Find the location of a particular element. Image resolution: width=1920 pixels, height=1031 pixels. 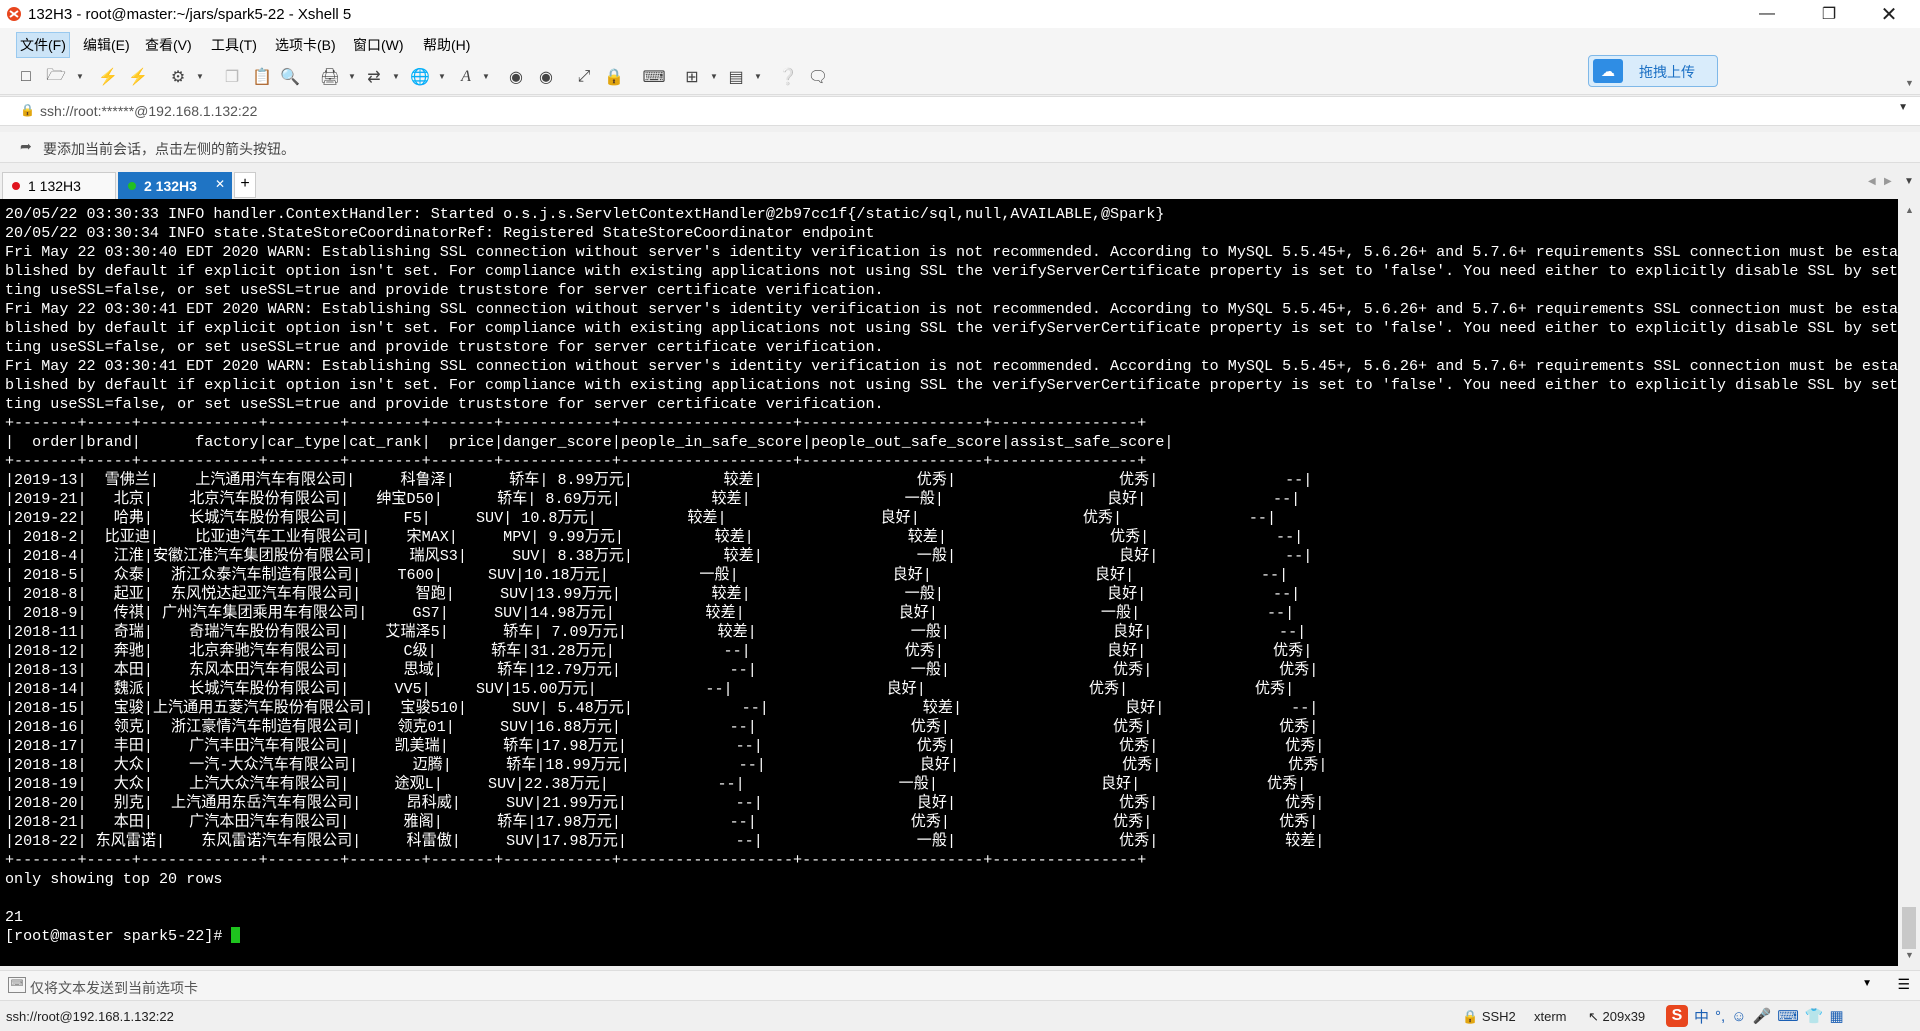

skin-icon: 👕 is located at coordinates (1814, 1016).